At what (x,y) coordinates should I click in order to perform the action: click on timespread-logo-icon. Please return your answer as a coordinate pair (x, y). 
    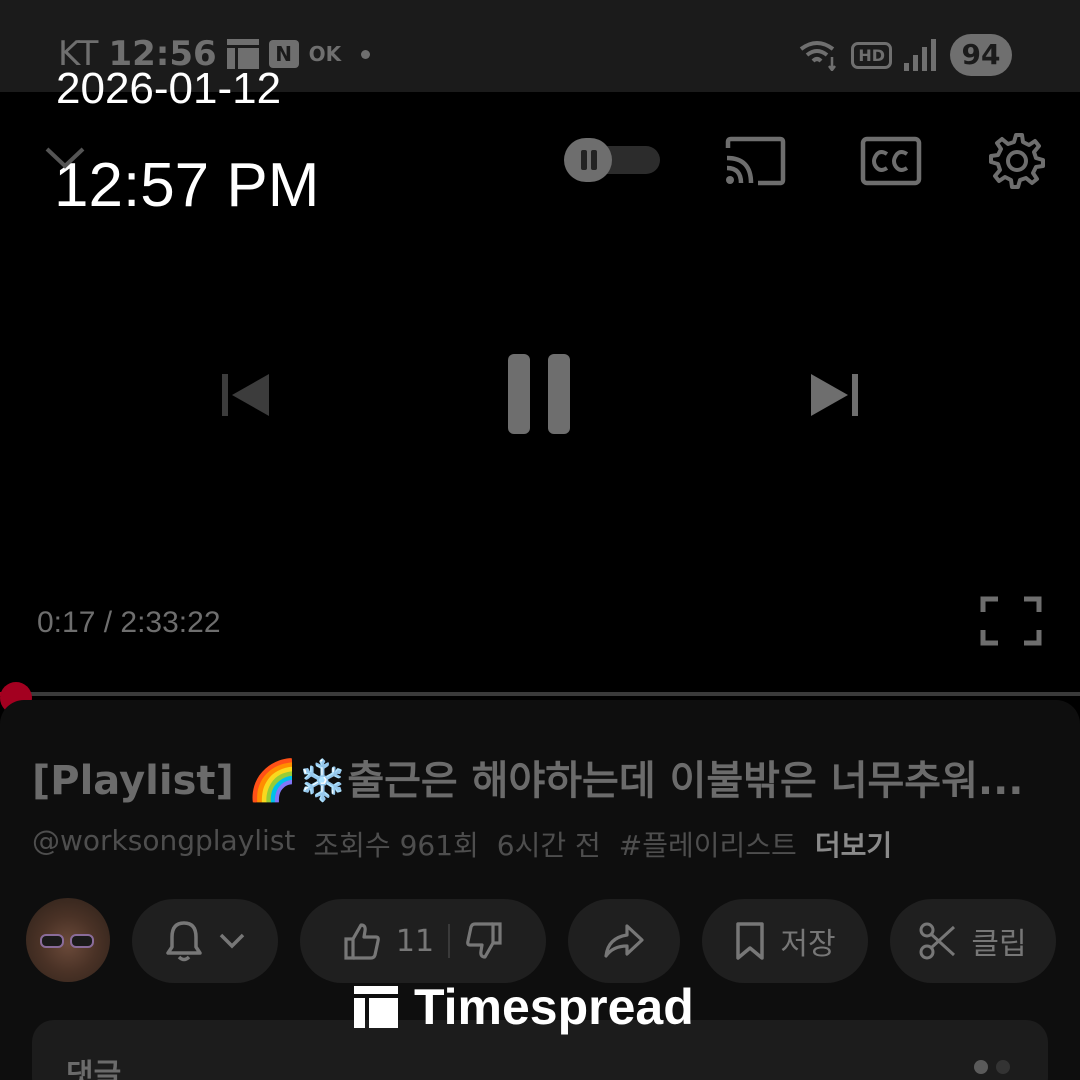
    Looking at the image, I should click on (376, 1007).